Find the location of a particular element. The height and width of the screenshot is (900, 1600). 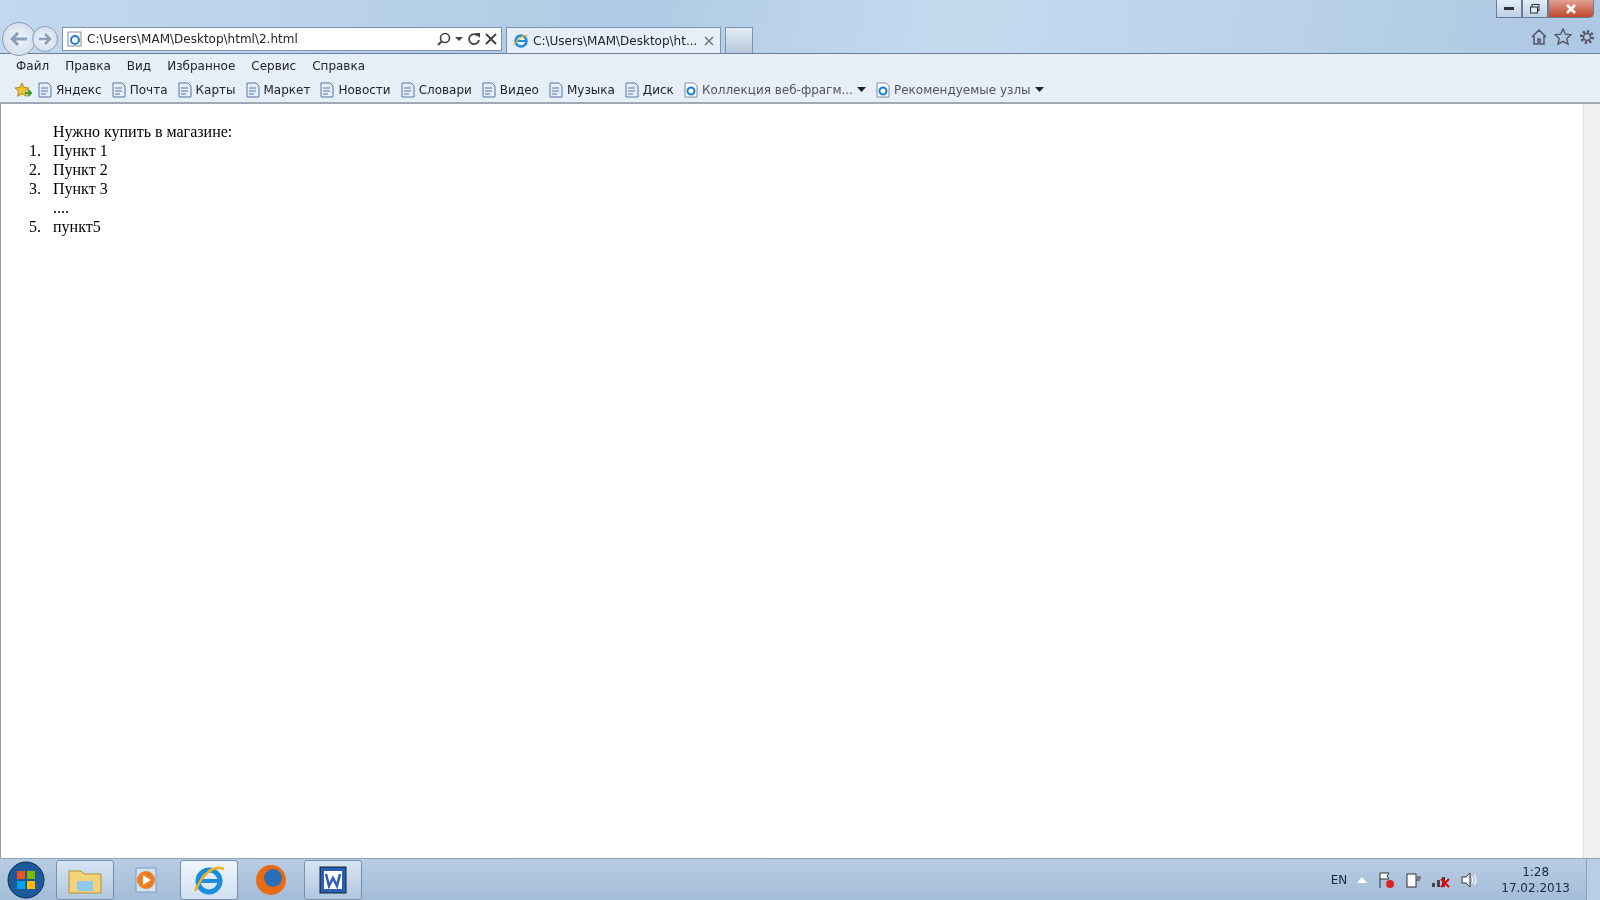

menu-item: Избранное is located at coordinates (201, 66).